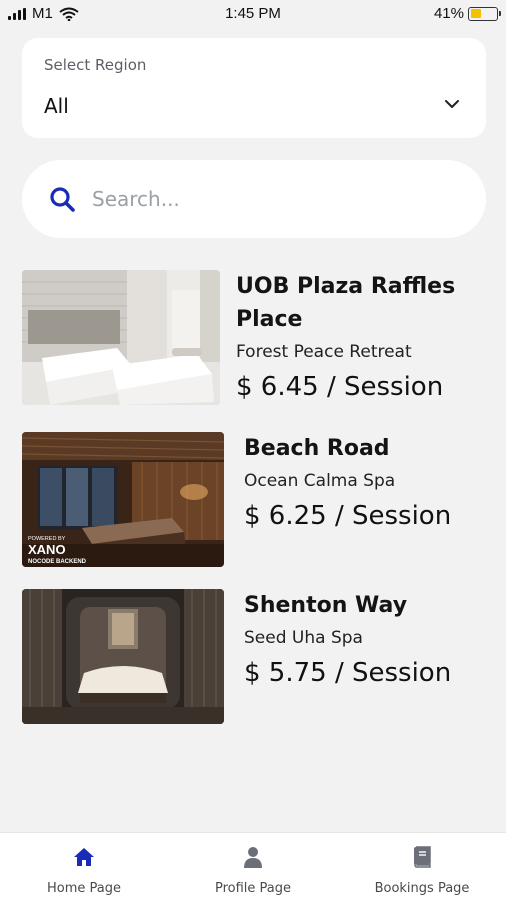 This screenshot has height=900, width=506. What do you see at coordinates (95, 65) in the screenshot?
I see `region-select-label: Select Region` at bounding box center [95, 65].